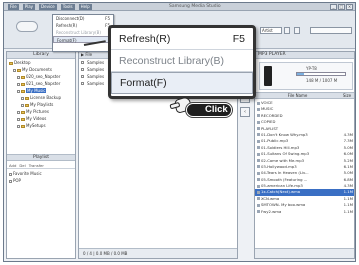 The image size is (359, 265). I want to click on playlist-list: Favorite Music POP, so click(41, 177).